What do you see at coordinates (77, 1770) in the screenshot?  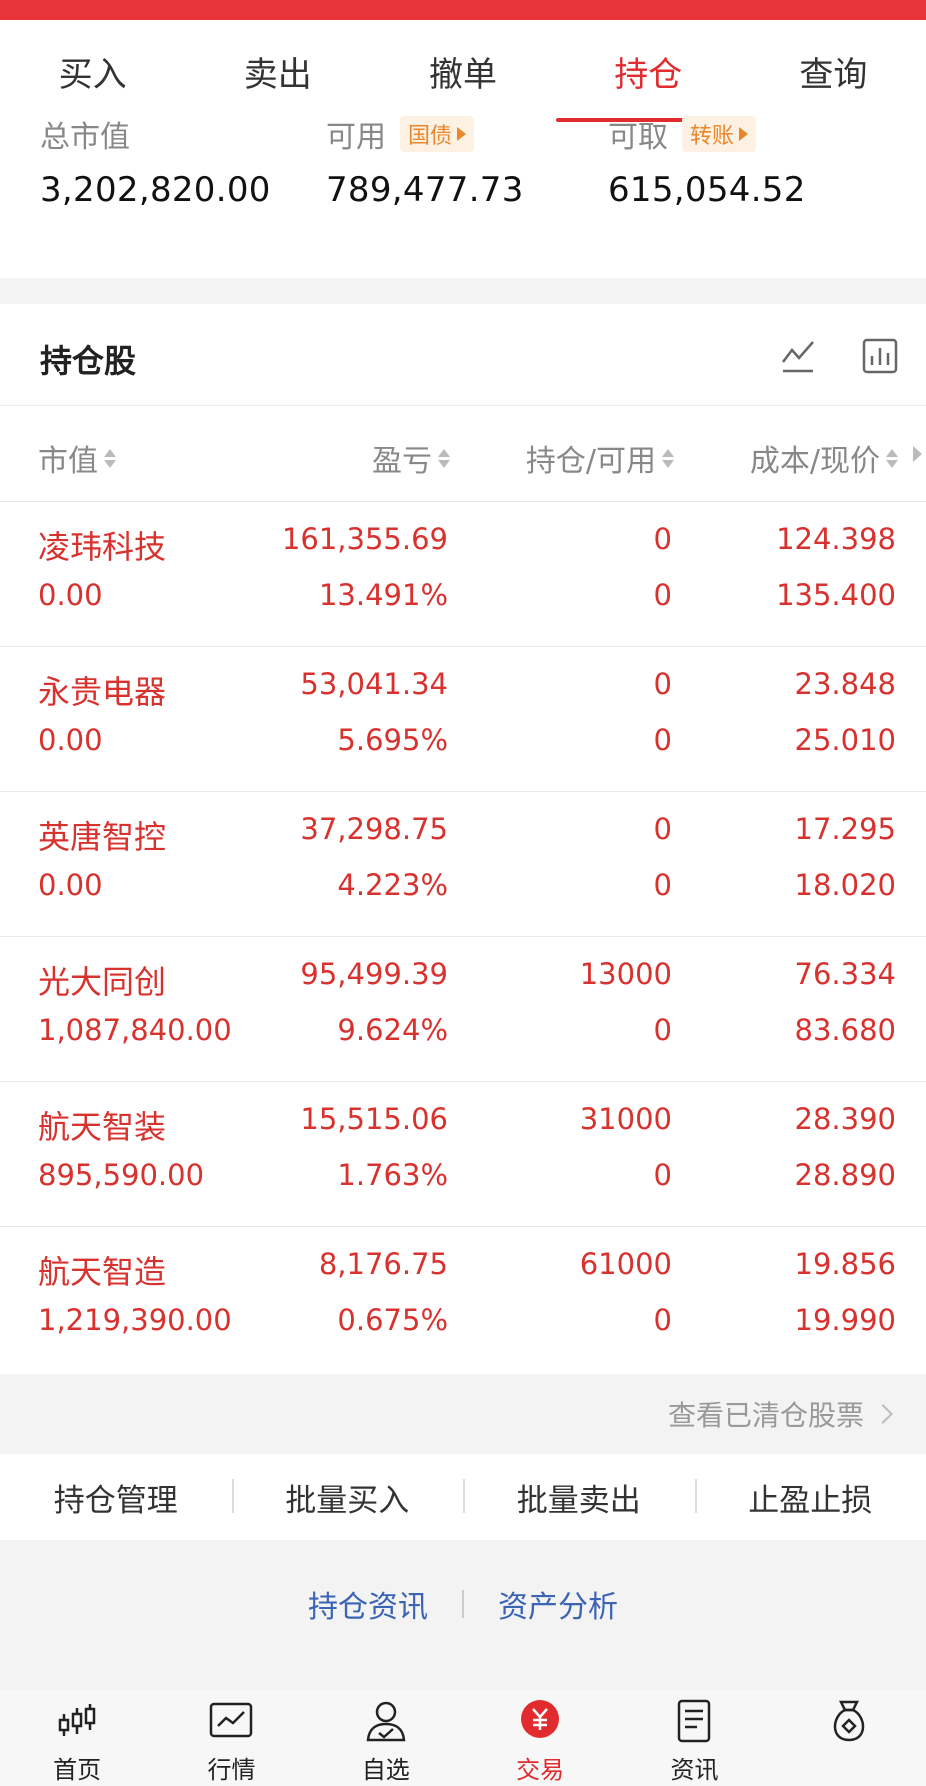 I see `nav-home-label: 首页` at bounding box center [77, 1770].